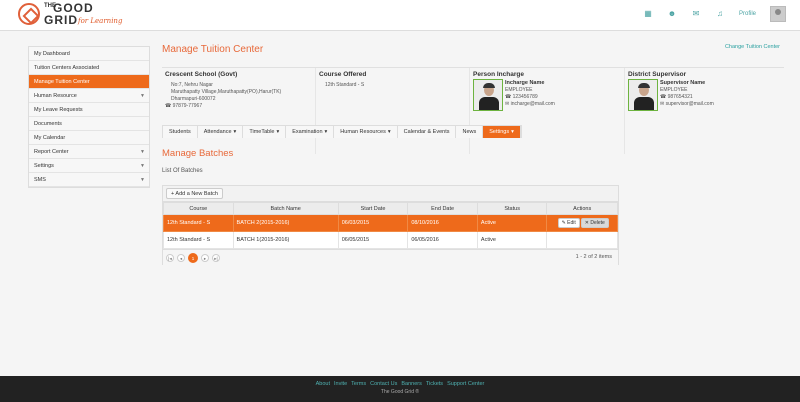  What do you see at coordinates (594, 223) in the screenshot?
I see `delete-button: ✕ Delete` at bounding box center [594, 223].